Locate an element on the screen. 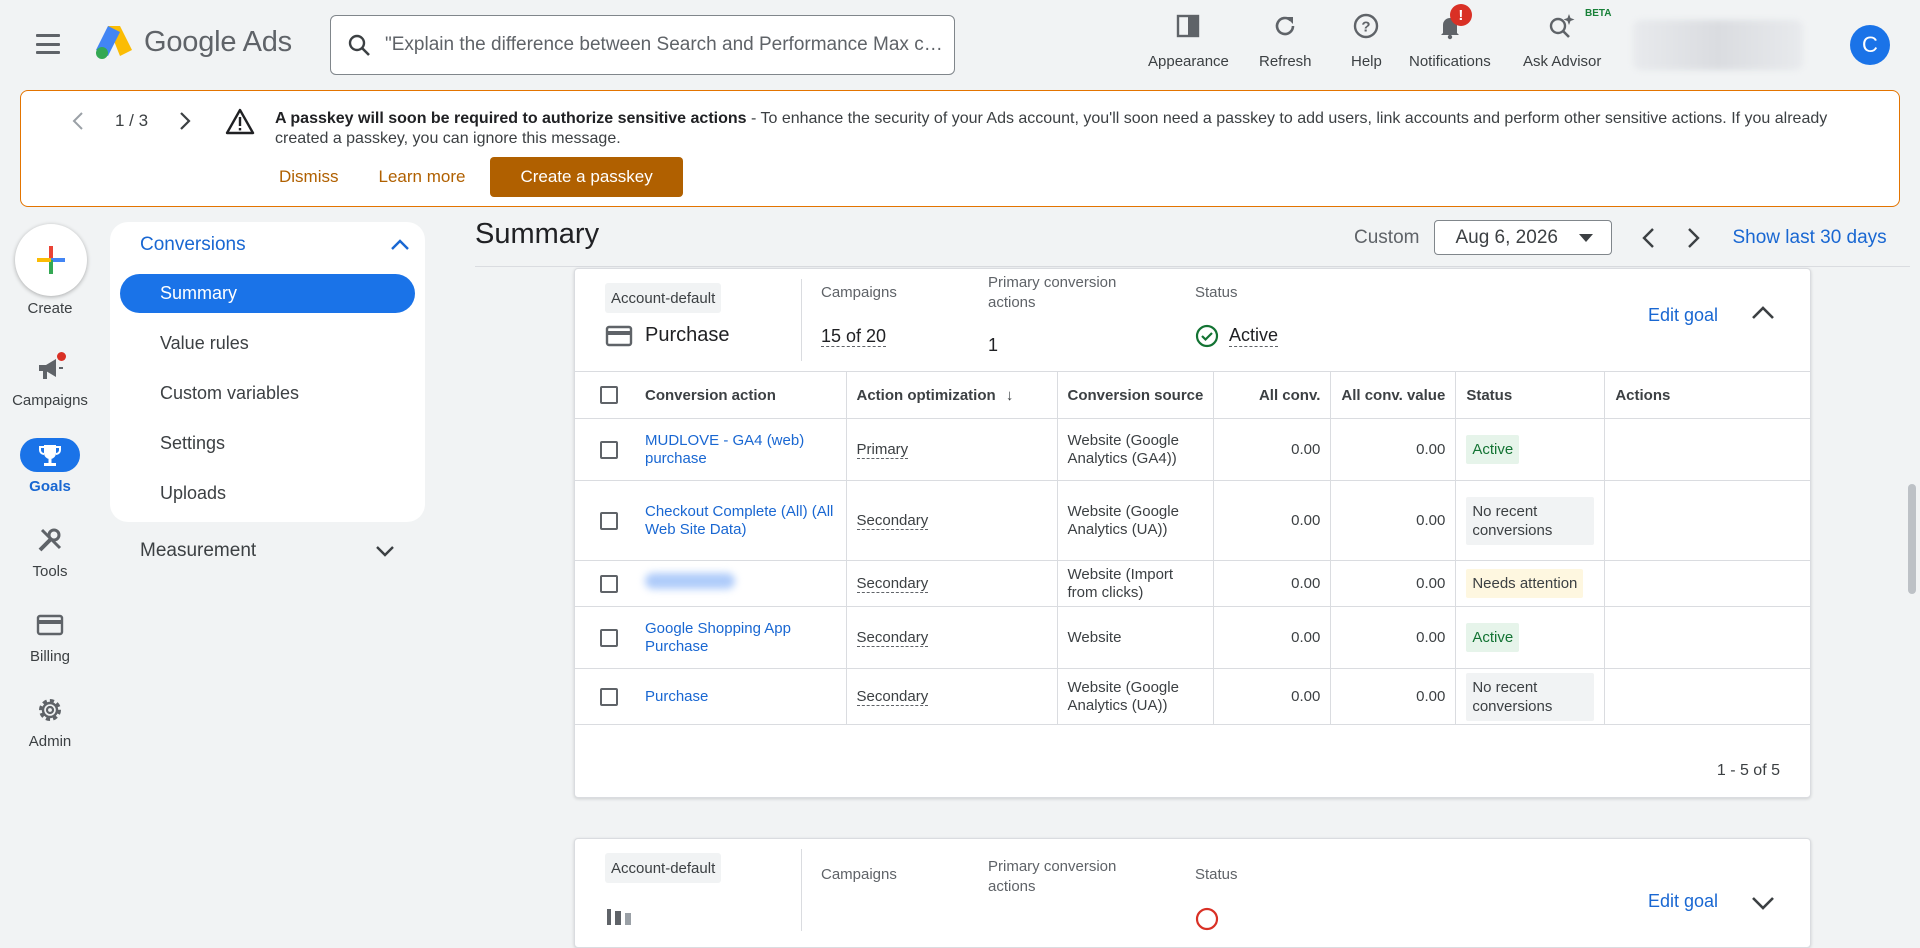 The image size is (1920, 948). col-action-optimization-label: Action optimization is located at coordinates (926, 395).